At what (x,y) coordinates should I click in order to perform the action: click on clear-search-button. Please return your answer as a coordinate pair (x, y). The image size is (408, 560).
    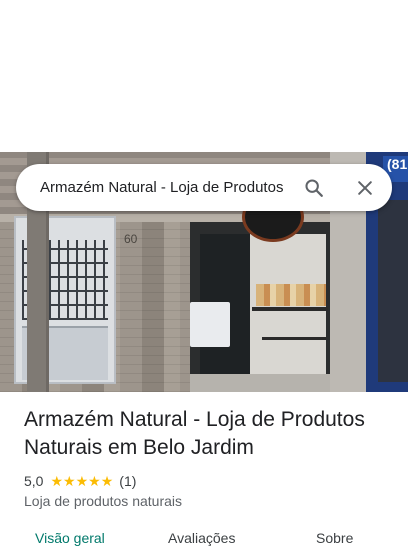
    Looking at the image, I should click on (365, 188).